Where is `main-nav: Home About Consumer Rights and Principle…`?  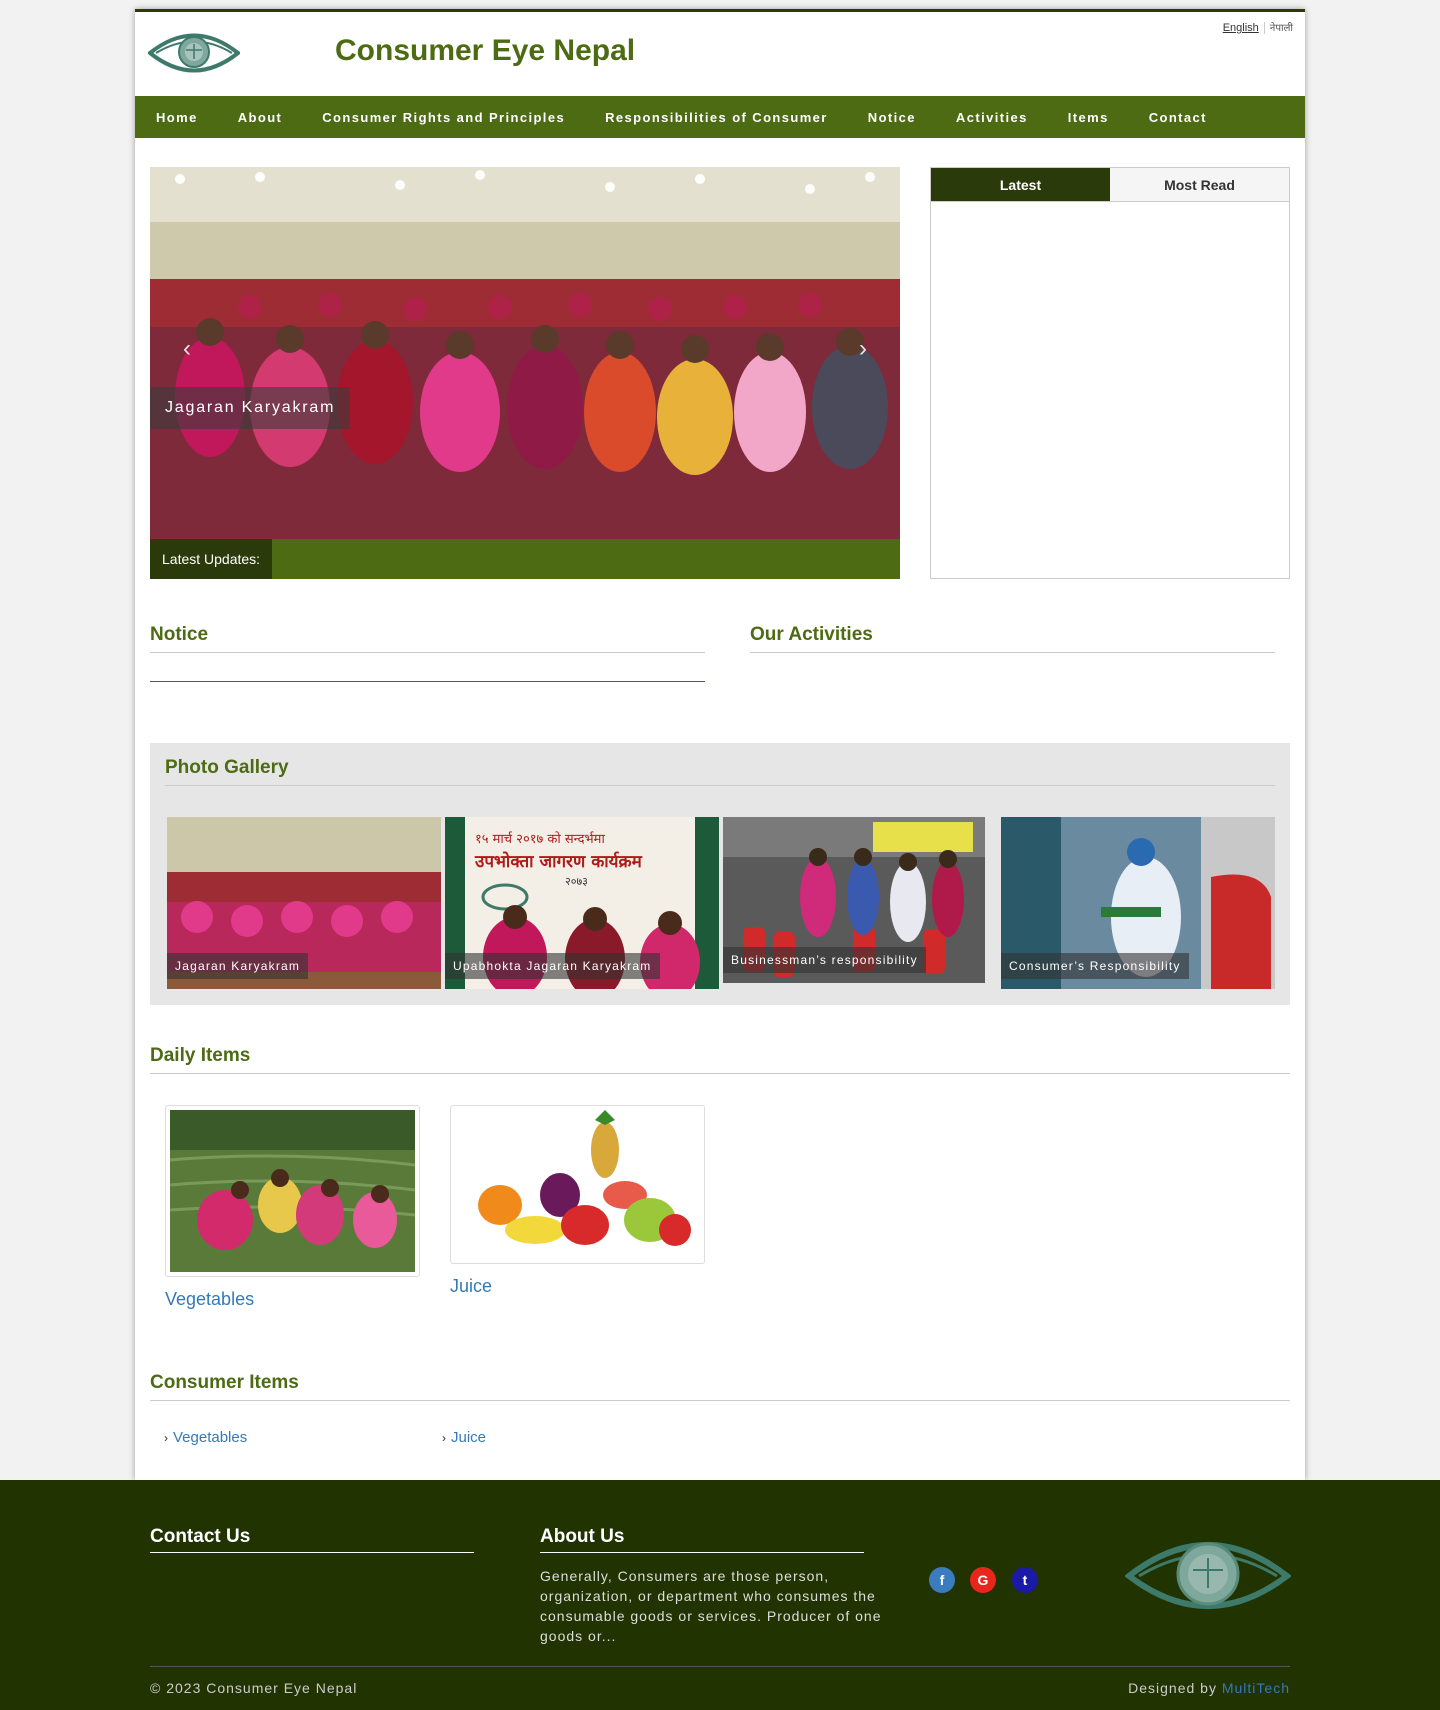
main-nav: Home About Consumer Rights and Principle… is located at coordinates (720, 117).